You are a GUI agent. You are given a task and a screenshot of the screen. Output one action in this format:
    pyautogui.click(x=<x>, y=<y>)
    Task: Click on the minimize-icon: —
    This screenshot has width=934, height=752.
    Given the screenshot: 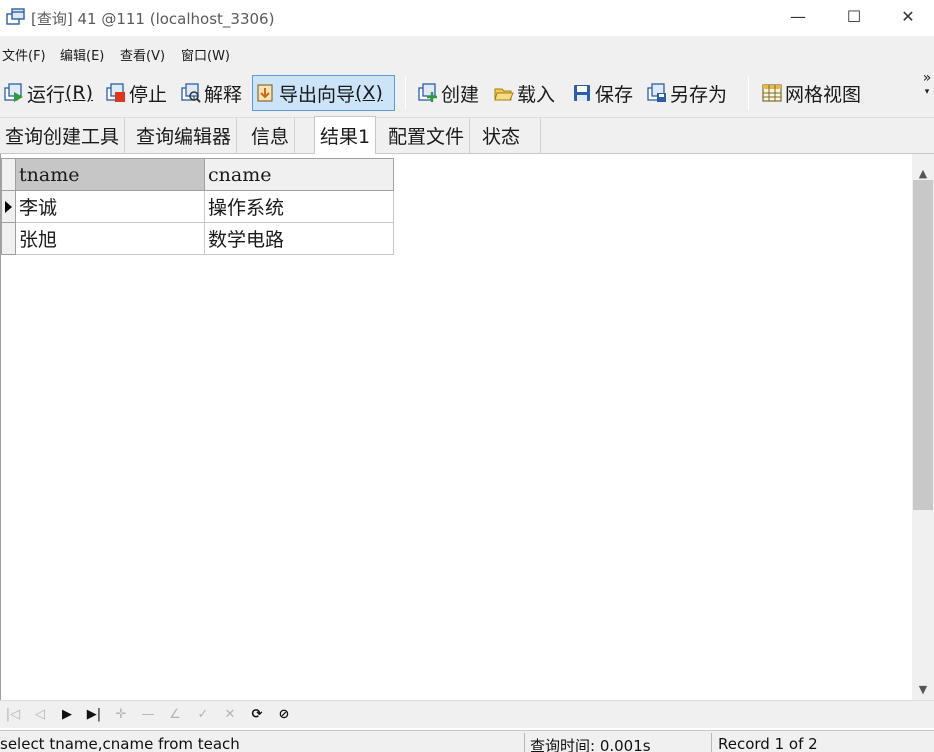 What is the action you would take?
    pyautogui.click(x=798, y=16)
    